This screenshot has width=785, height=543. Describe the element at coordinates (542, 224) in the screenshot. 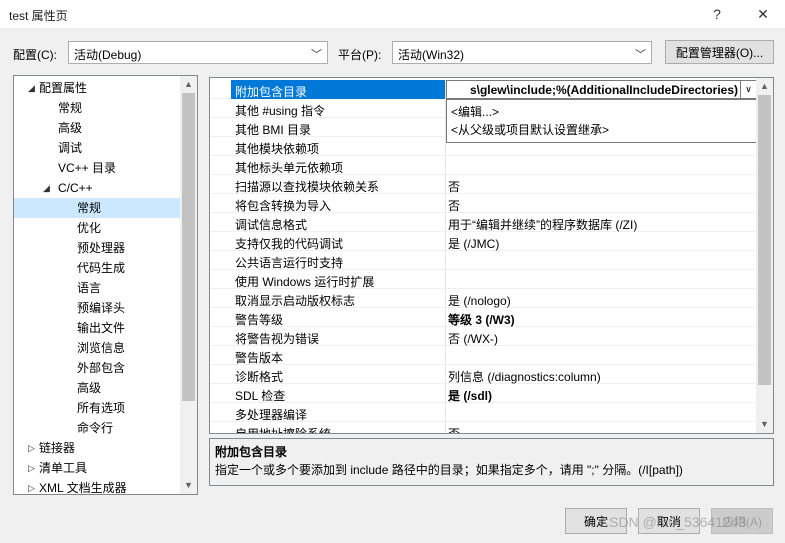

I see `property-value: 用于“编辑并继续”的程序数据库 (/ZI)` at that location.